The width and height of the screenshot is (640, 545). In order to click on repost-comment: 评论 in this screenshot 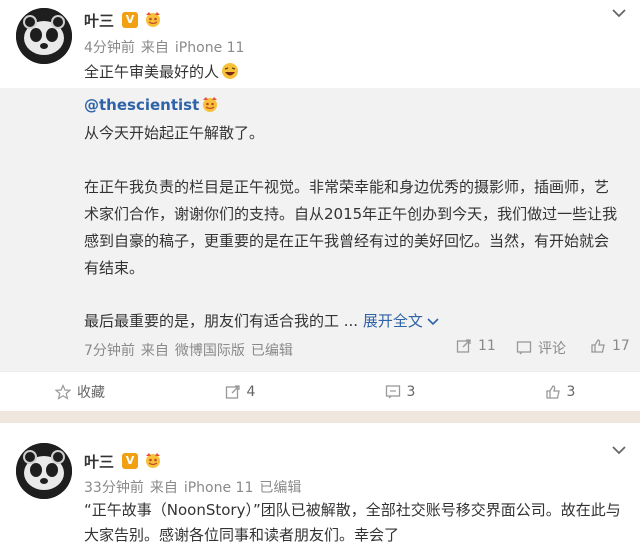, I will do `click(541, 348)`.